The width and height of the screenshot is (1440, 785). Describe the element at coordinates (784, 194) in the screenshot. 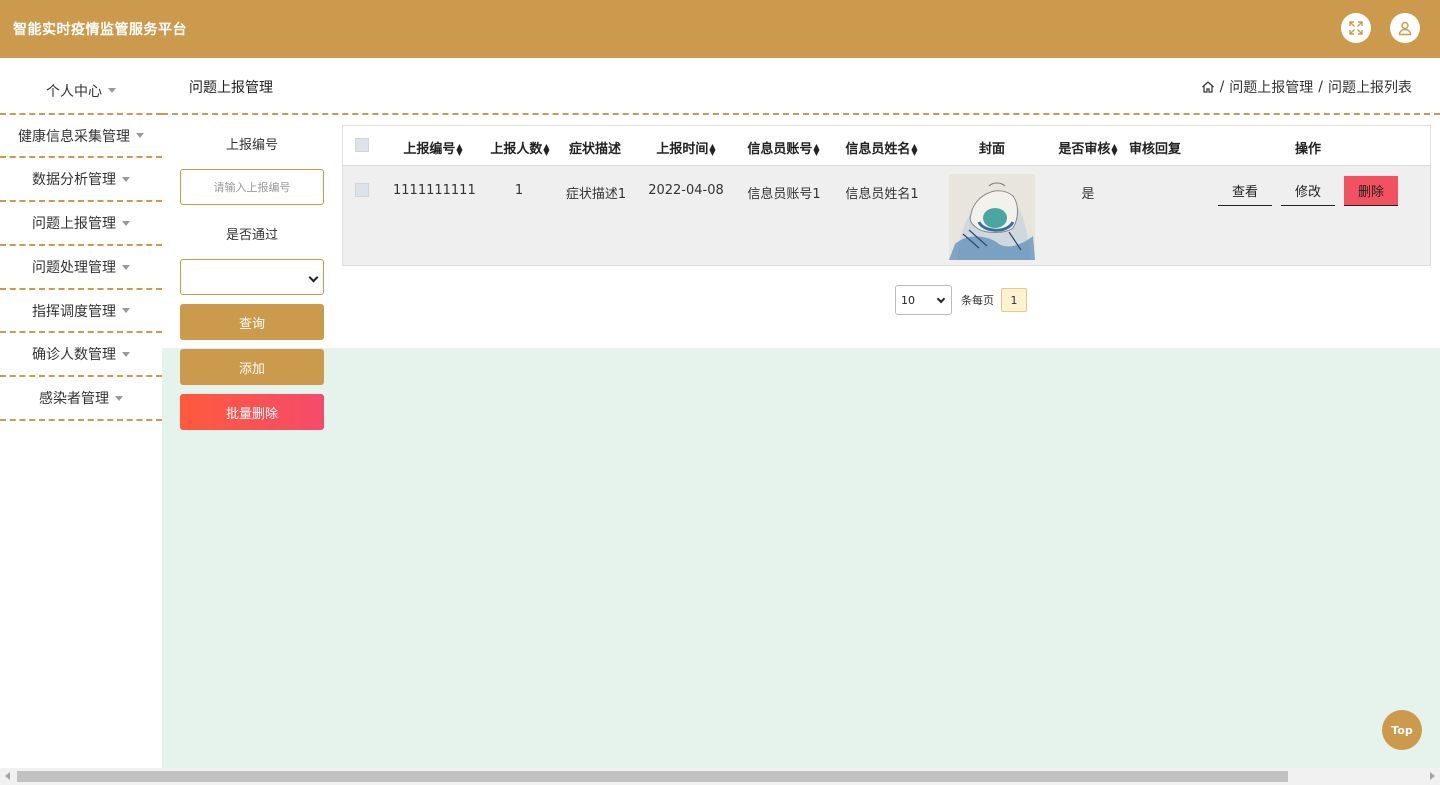

I see `cell-account: 信息员账号1` at that location.